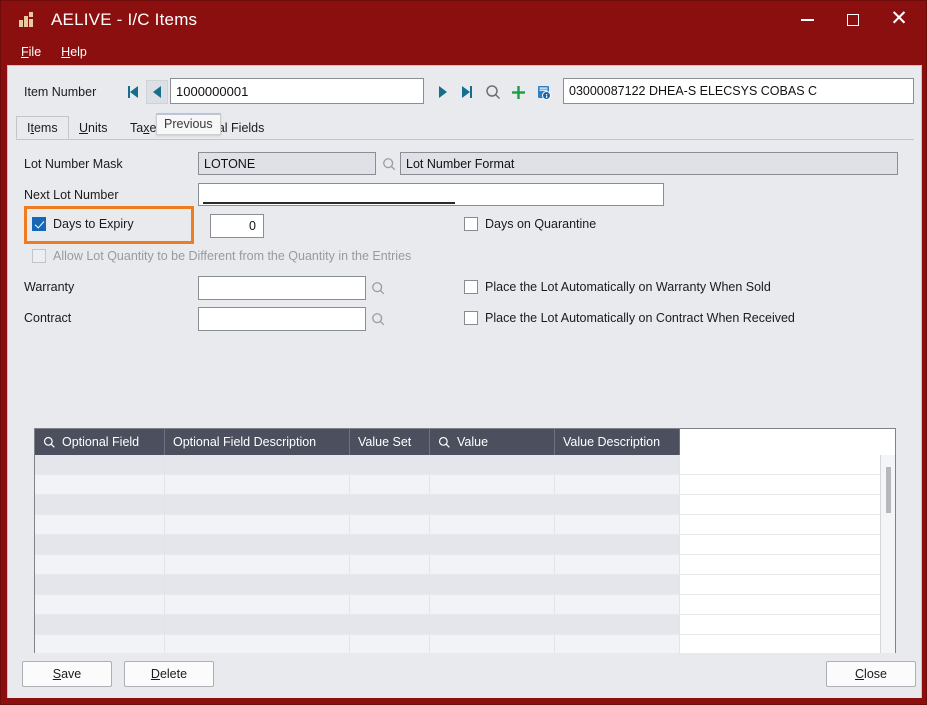 Image resolution: width=927 pixels, height=705 pixels. Describe the element at coordinates (492, 442) in the screenshot. I see `grid-col-value: Value` at that location.